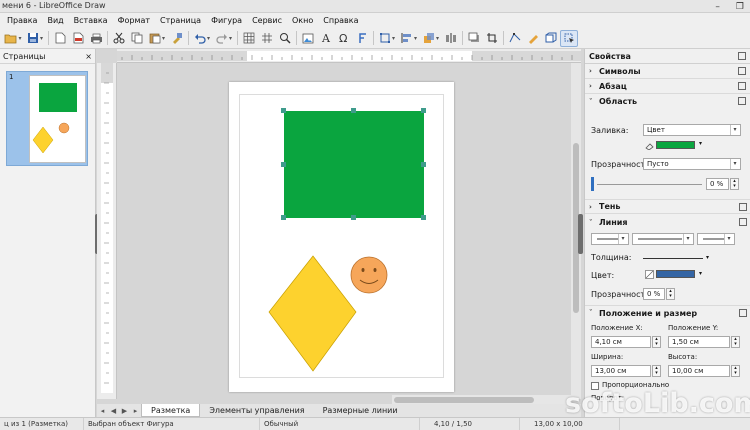 The height and width of the screenshot is (430, 750). Describe the element at coordinates (285, 38) in the screenshot. I see `zoom-icon` at that location.